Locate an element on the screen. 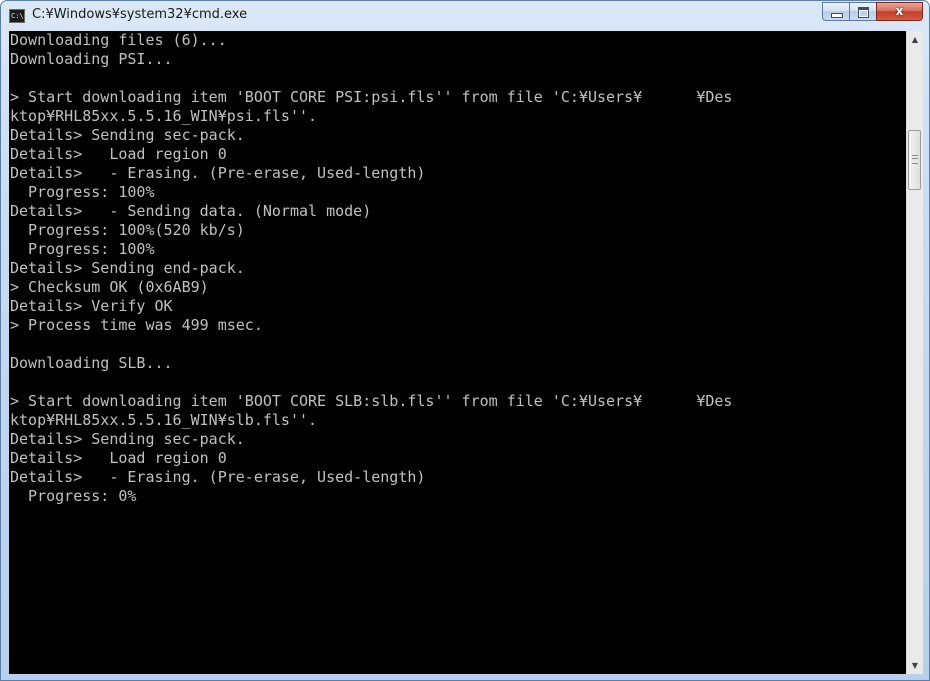  grip-icon is located at coordinates (915, 159).